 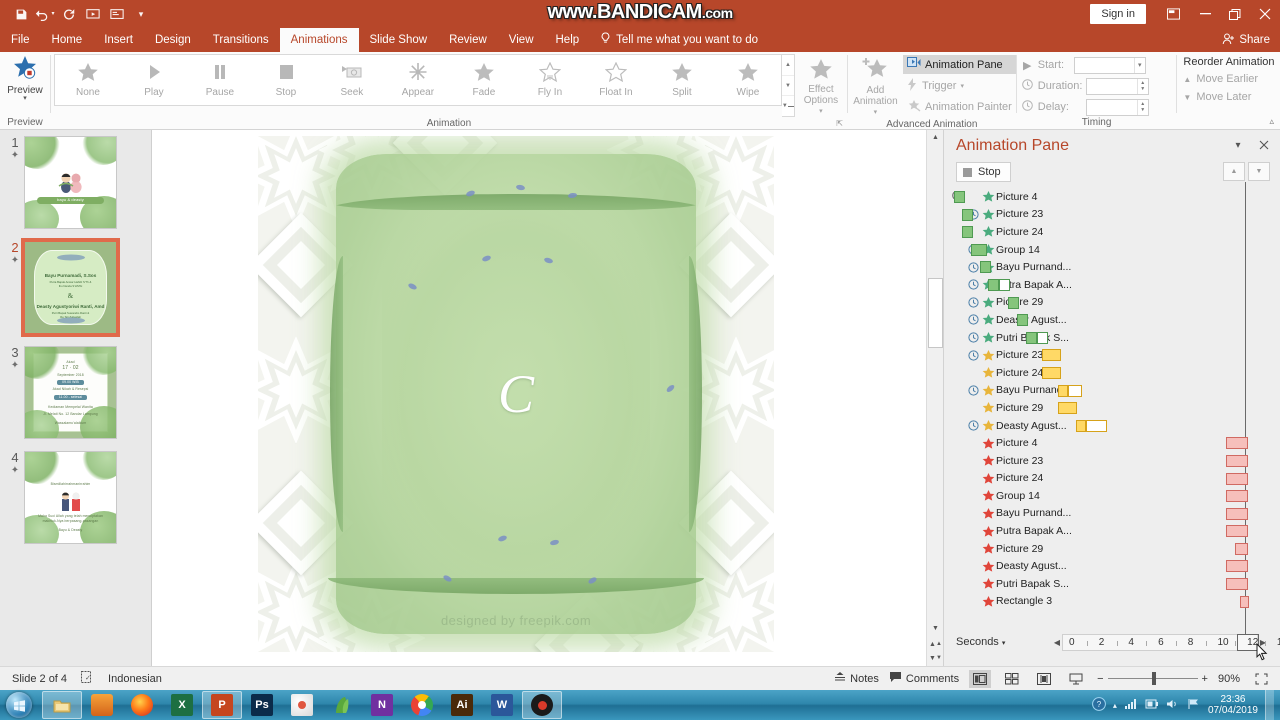 I want to click on tab-slide-show: Slide Show, so click(x=399, y=40).